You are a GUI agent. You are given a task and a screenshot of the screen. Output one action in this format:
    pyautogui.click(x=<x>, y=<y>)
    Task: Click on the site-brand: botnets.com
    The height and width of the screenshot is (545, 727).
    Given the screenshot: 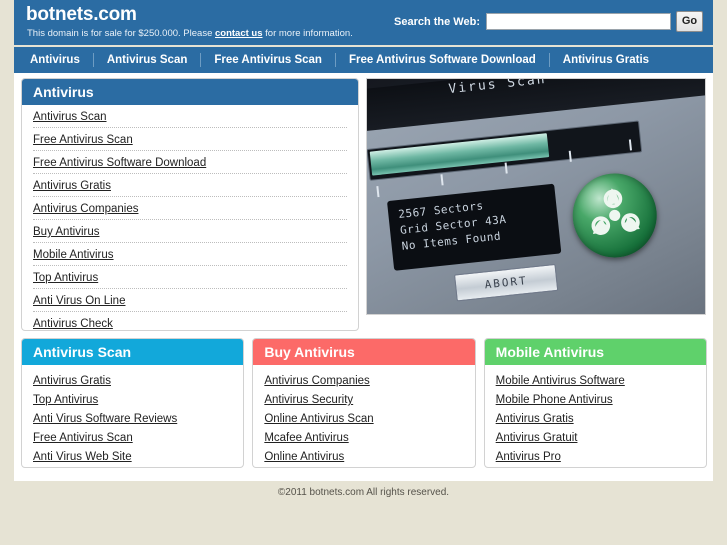 What is the action you would take?
    pyautogui.click(x=81, y=14)
    